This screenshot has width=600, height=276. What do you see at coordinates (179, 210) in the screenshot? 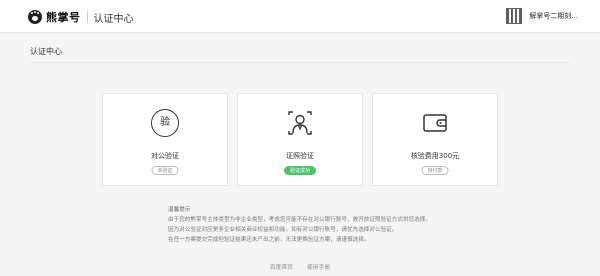
I see `tips-title: 温馨提示` at bounding box center [179, 210].